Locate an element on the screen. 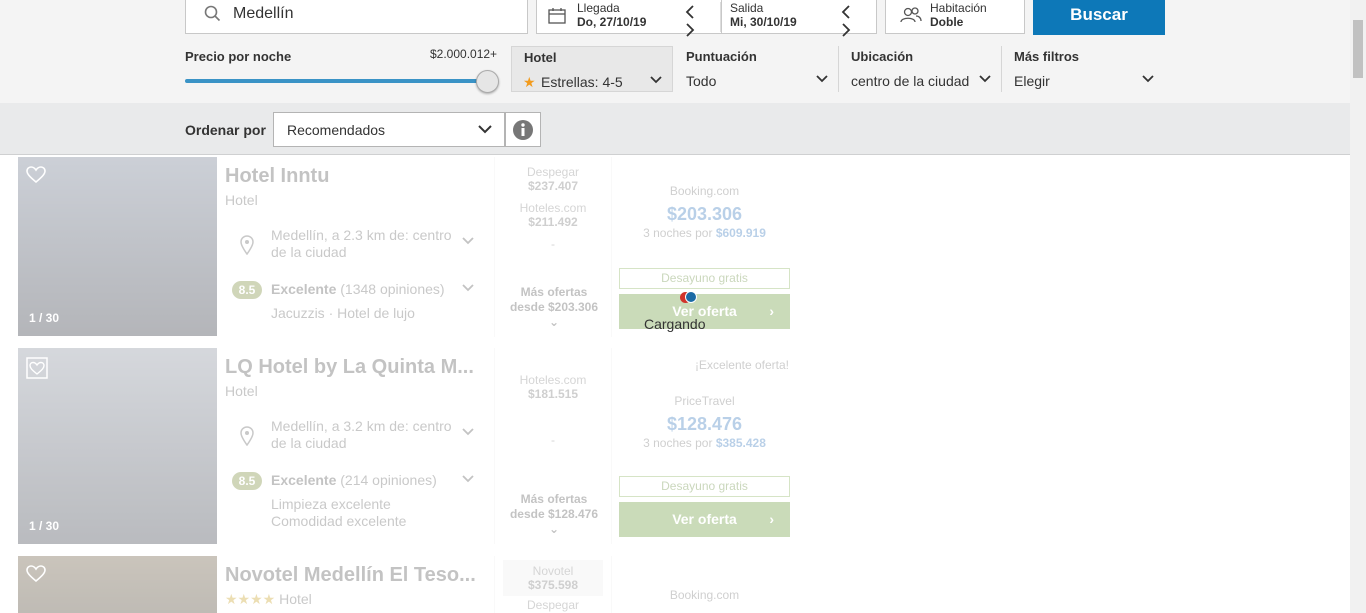  info-icon is located at coordinates (523, 130).